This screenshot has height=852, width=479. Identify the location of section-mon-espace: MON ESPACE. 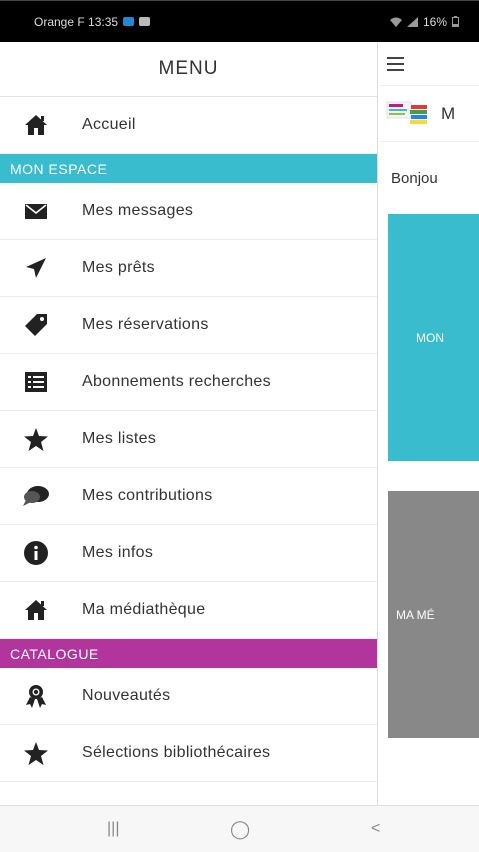
(188, 168).